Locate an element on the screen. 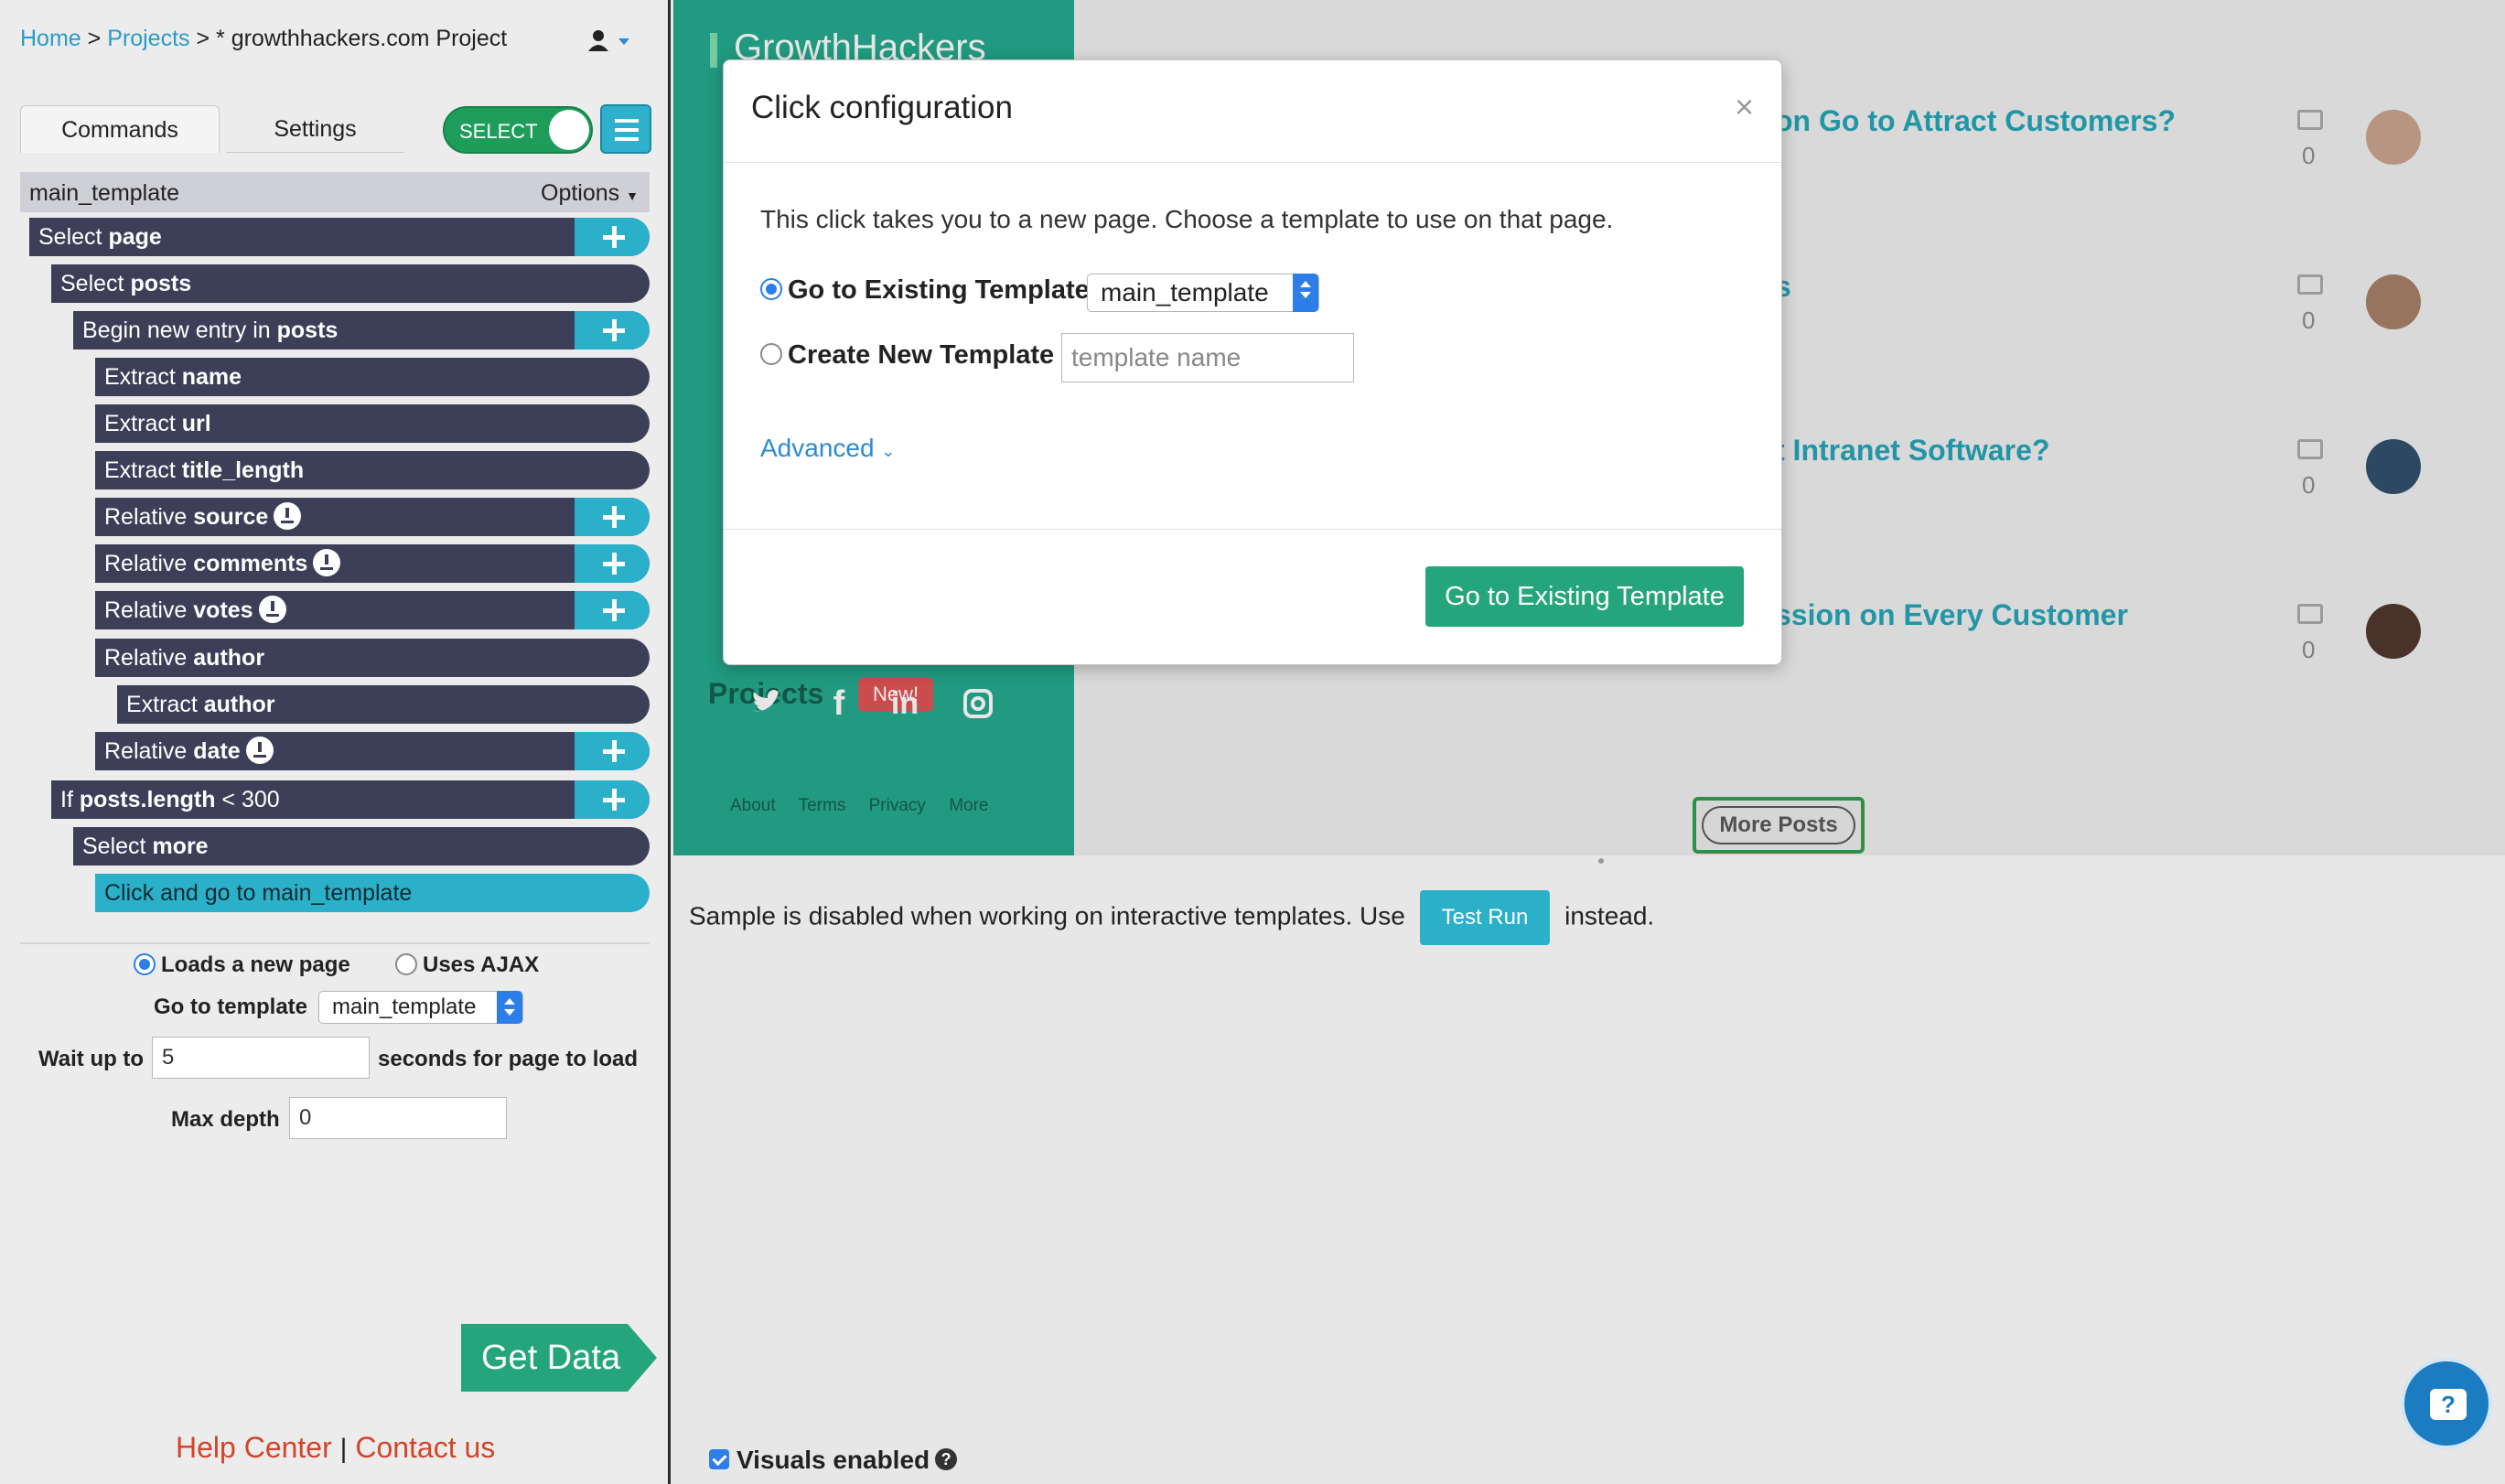 The image size is (2505, 1484). command-row: Relative author is located at coordinates (372, 658).